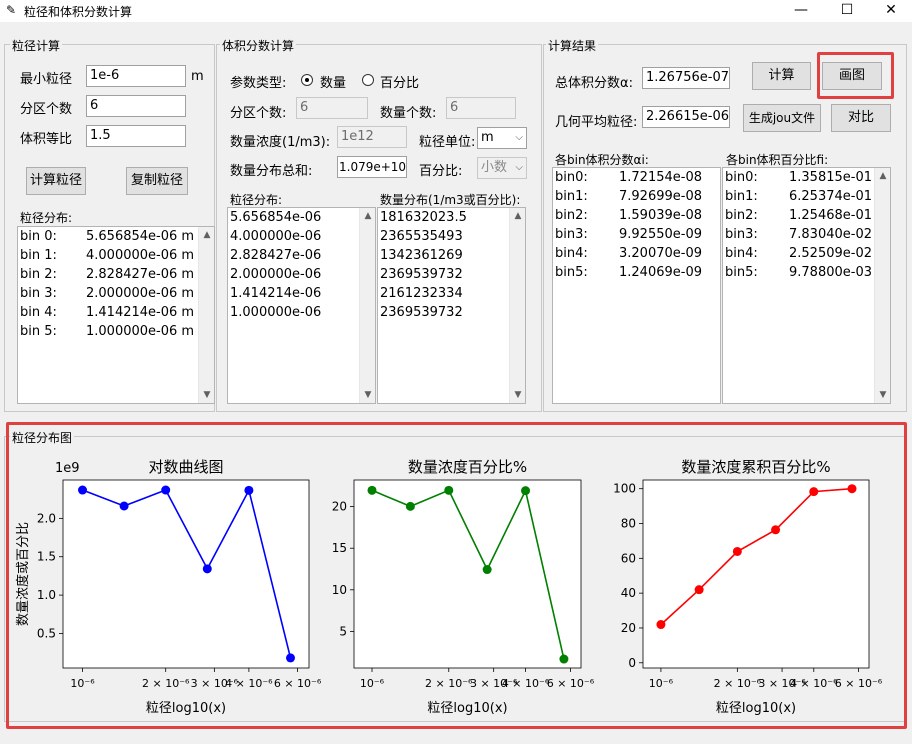 The width and height of the screenshot is (912, 744). What do you see at coordinates (451, 255) in the screenshot?
I see `list-item: 1342361269` at bounding box center [451, 255].